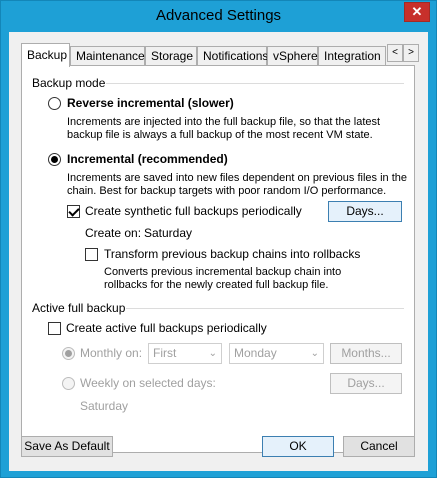  What do you see at coordinates (68, 383) in the screenshot?
I see `weekly-radio` at bounding box center [68, 383].